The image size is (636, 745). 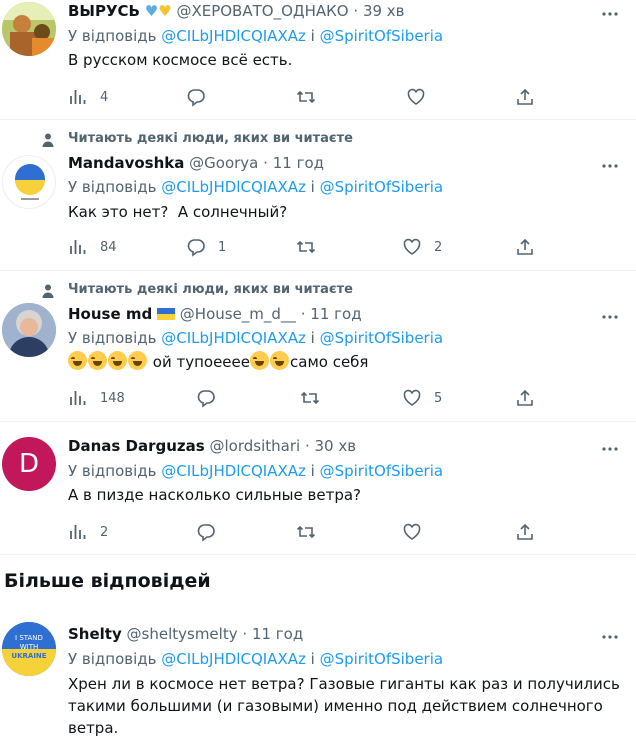 I want to click on action-bar: 4, so click(x=308, y=97).